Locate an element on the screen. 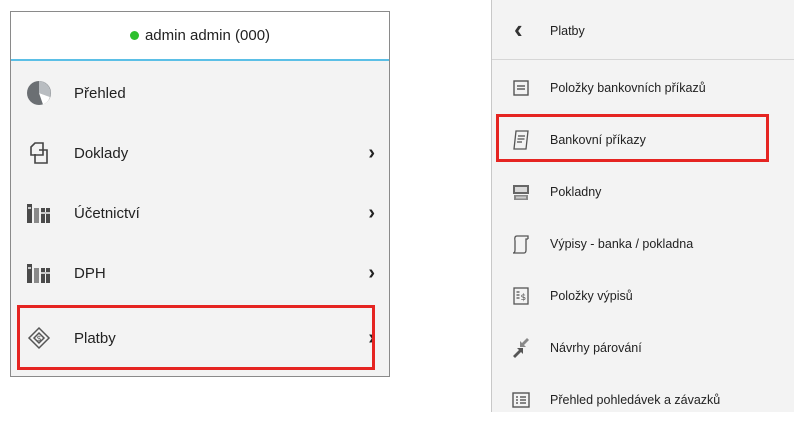 The height and width of the screenshot is (426, 794). highlight-frame-platby is located at coordinates (196, 337).